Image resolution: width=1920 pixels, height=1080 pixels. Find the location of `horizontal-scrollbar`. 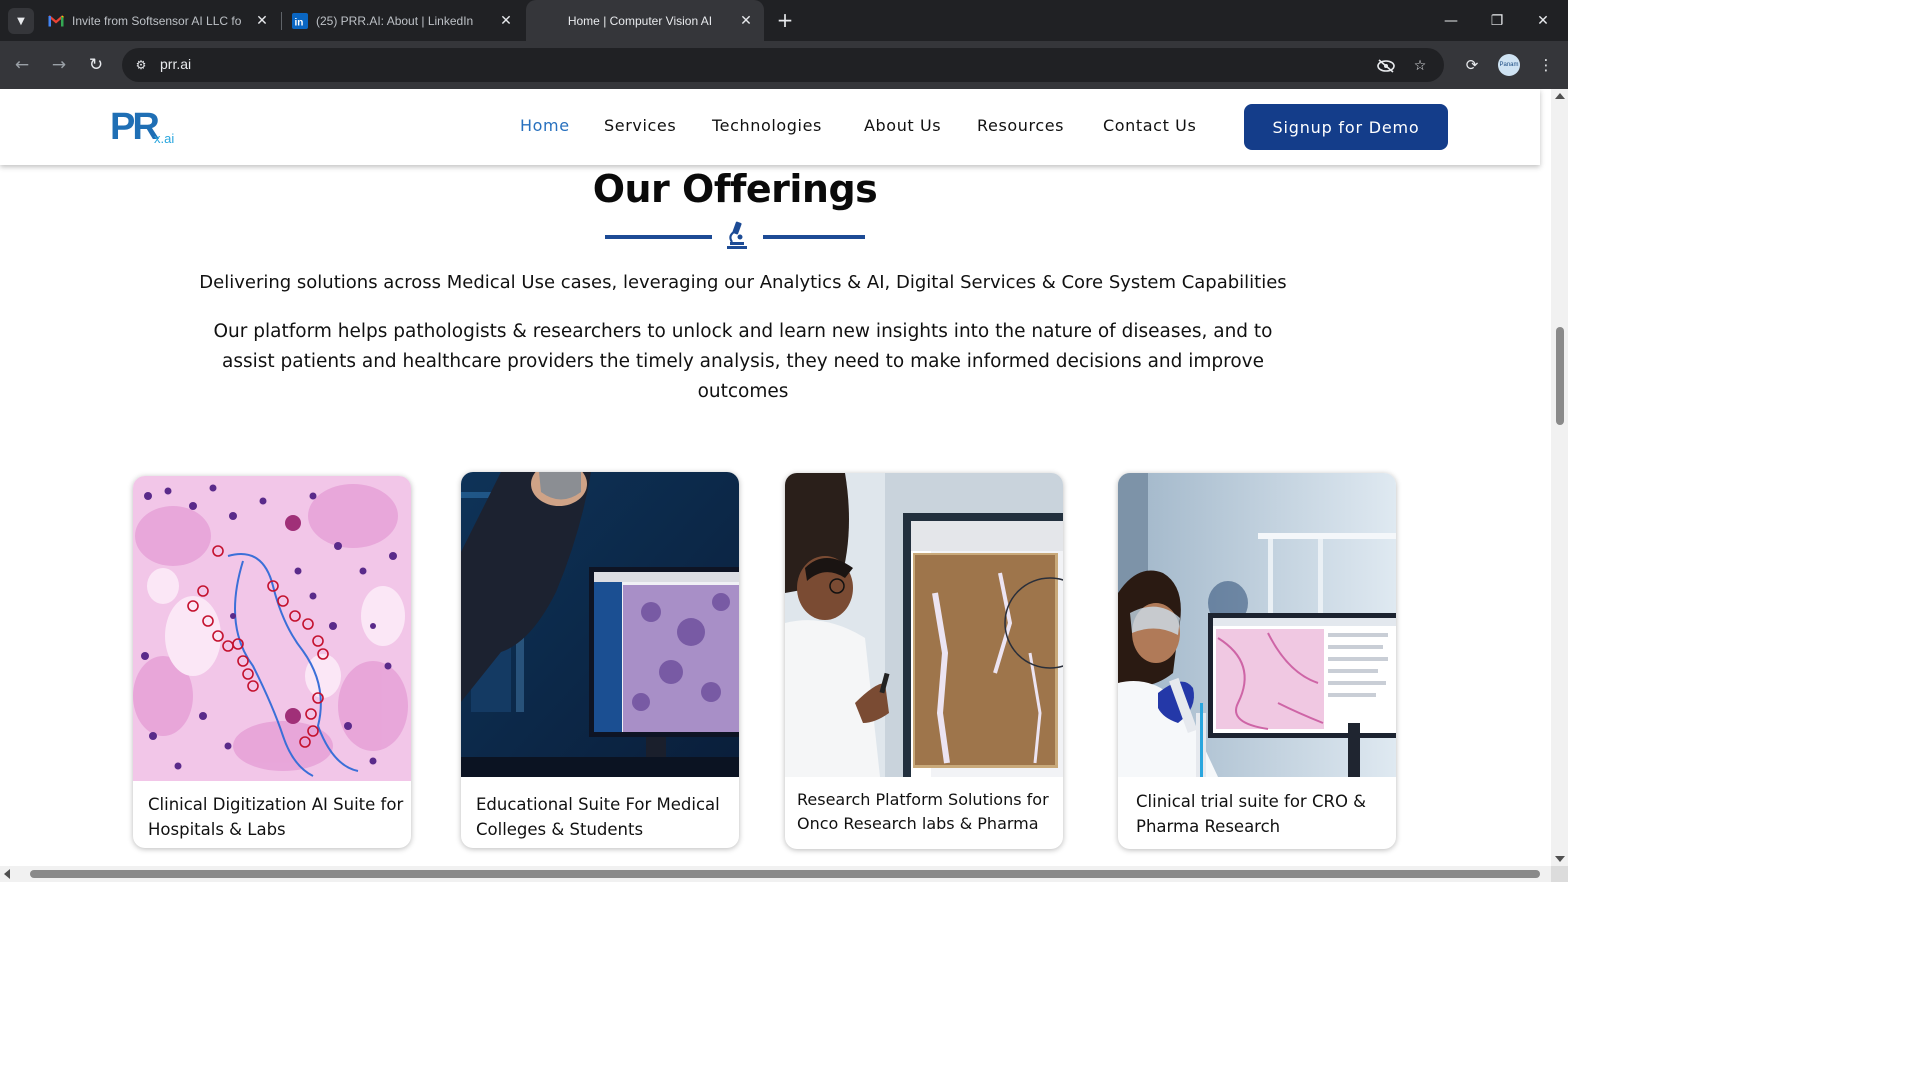

horizontal-scrollbar is located at coordinates (775, 874).